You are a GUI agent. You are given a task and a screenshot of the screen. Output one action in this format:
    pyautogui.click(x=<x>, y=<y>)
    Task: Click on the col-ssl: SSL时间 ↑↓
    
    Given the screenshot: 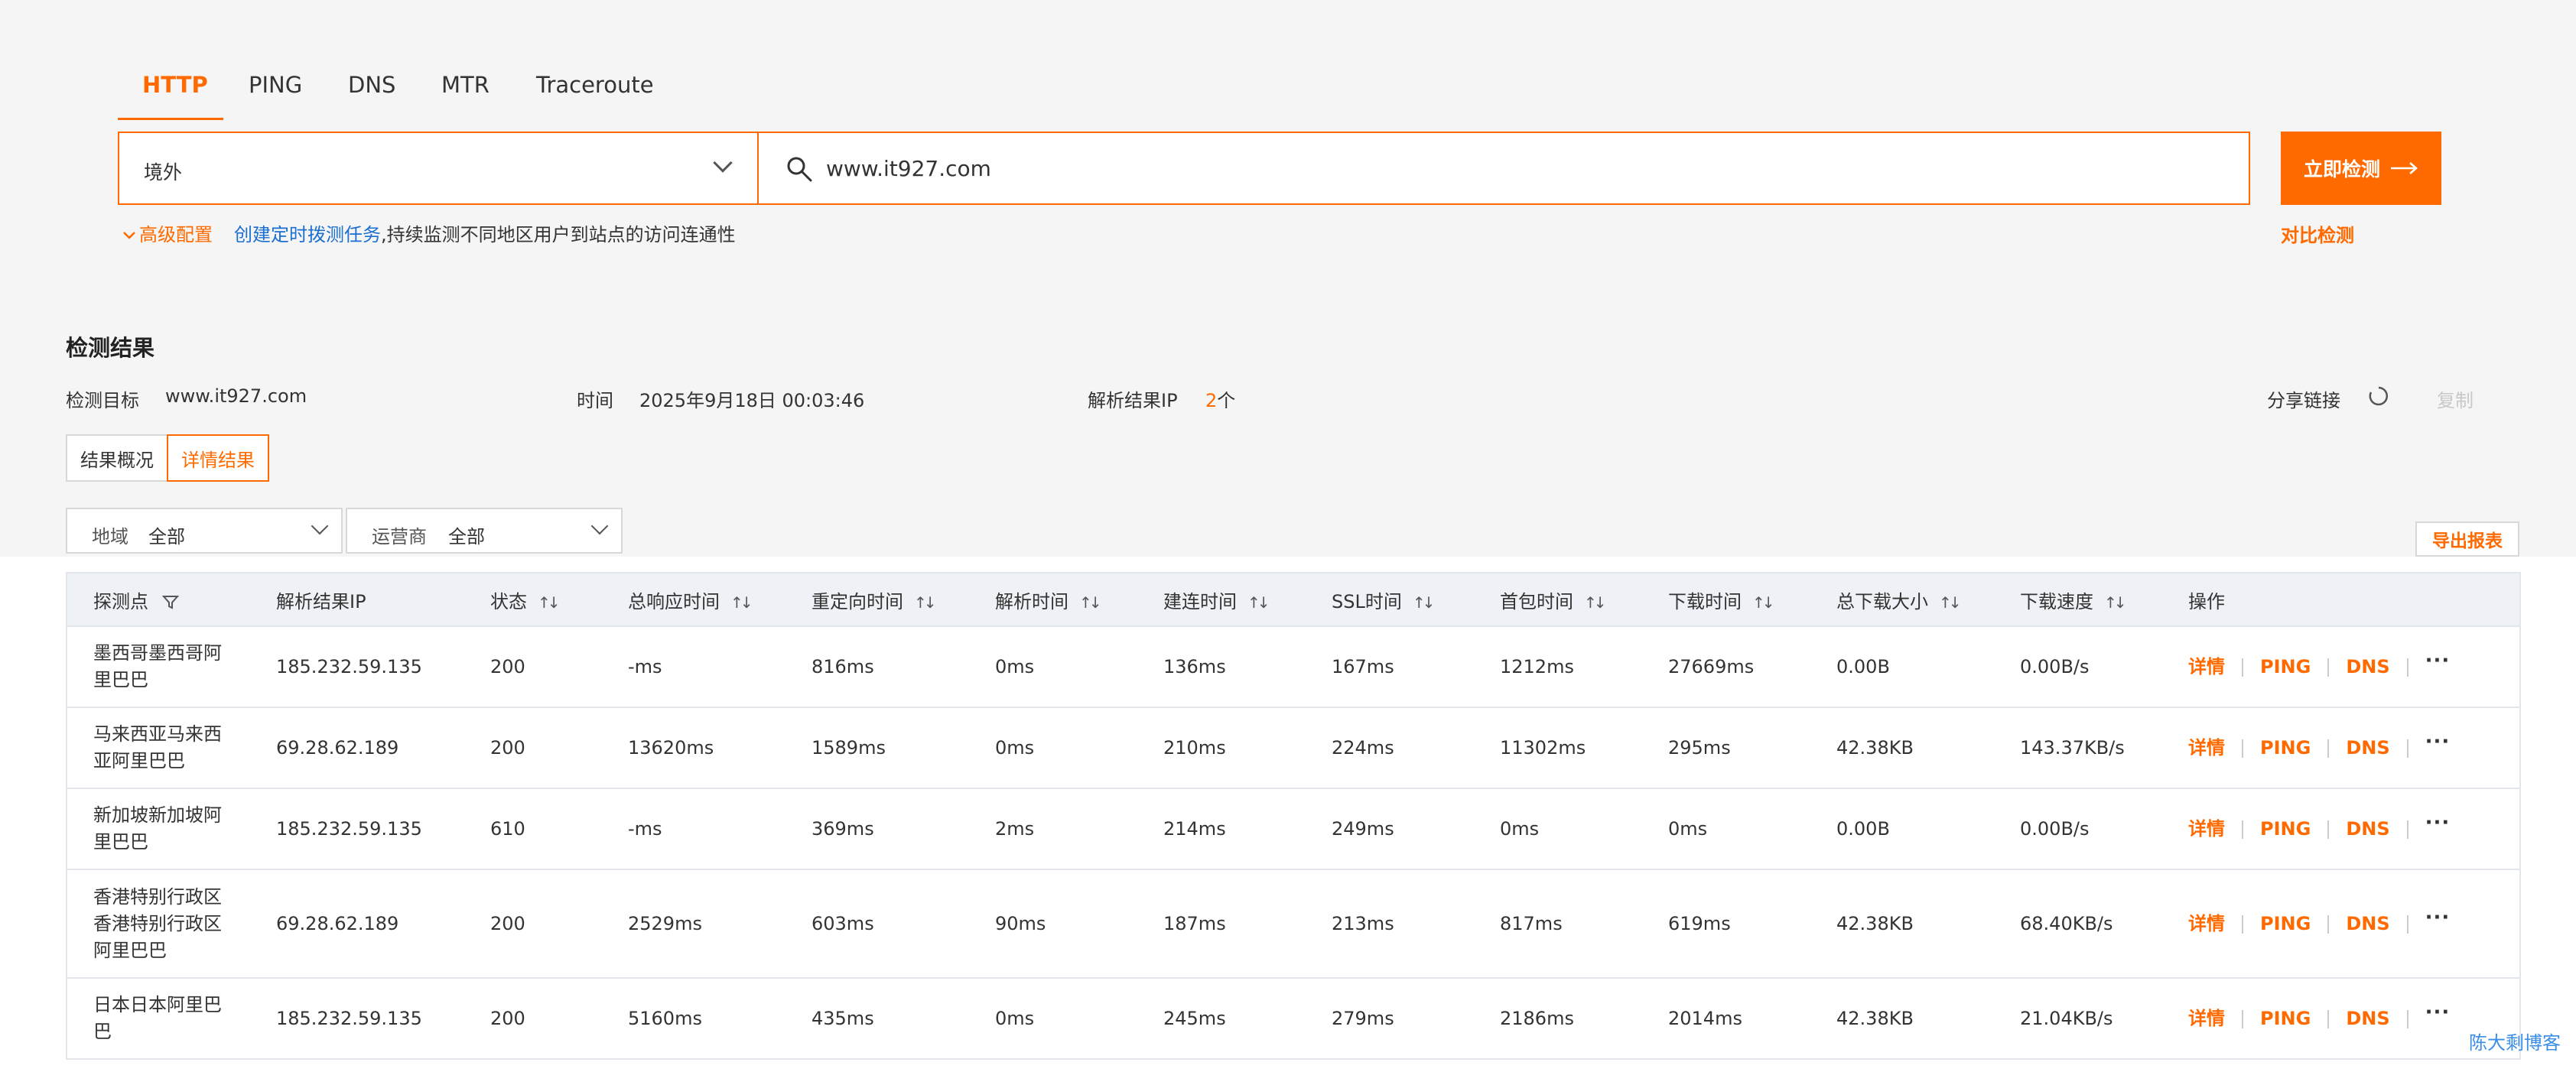 What is the action you would take?
    pyautogui.click(x=1390, y=599)
    